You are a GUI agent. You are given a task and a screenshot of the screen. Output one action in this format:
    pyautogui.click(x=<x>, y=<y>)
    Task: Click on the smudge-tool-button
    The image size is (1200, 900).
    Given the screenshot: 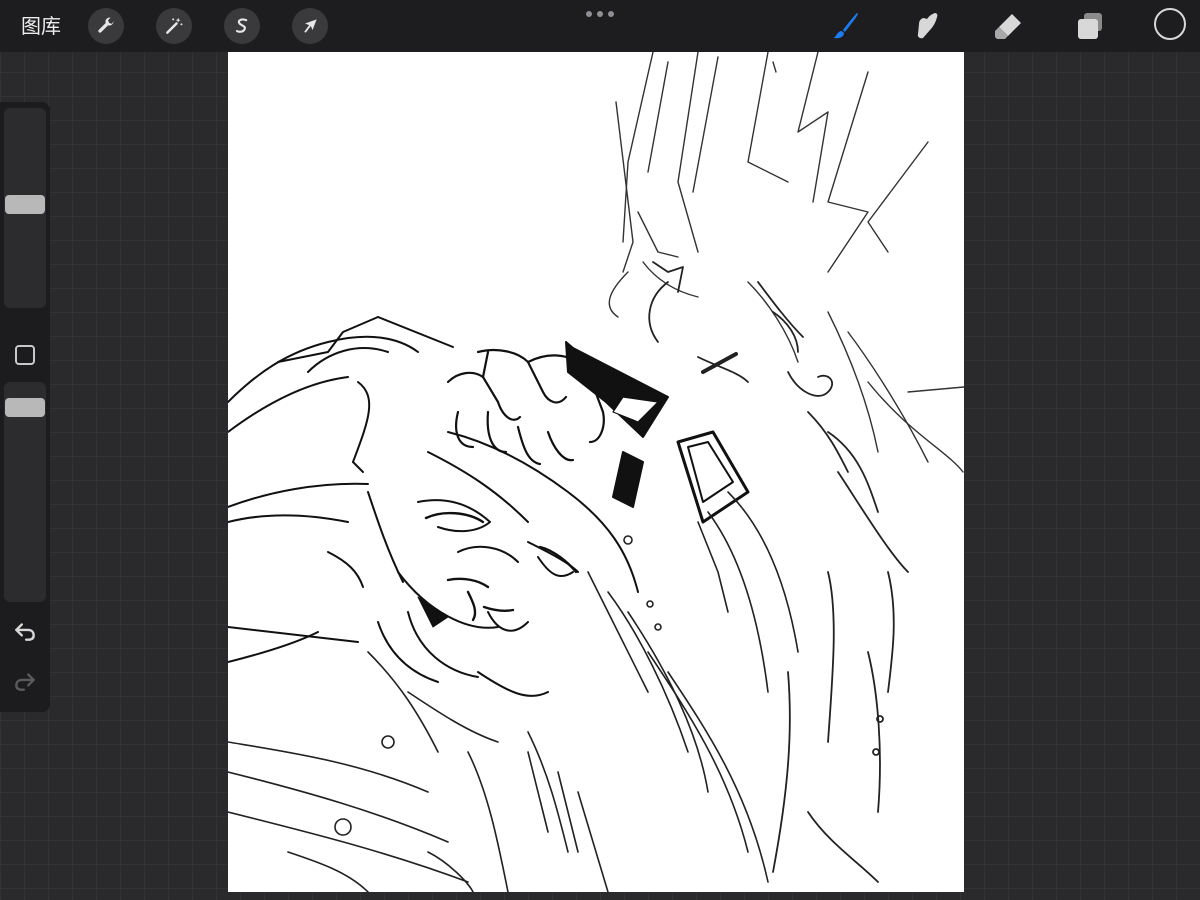 What is the action you would take?
    pyautogui.click(x=926, y=26)
    